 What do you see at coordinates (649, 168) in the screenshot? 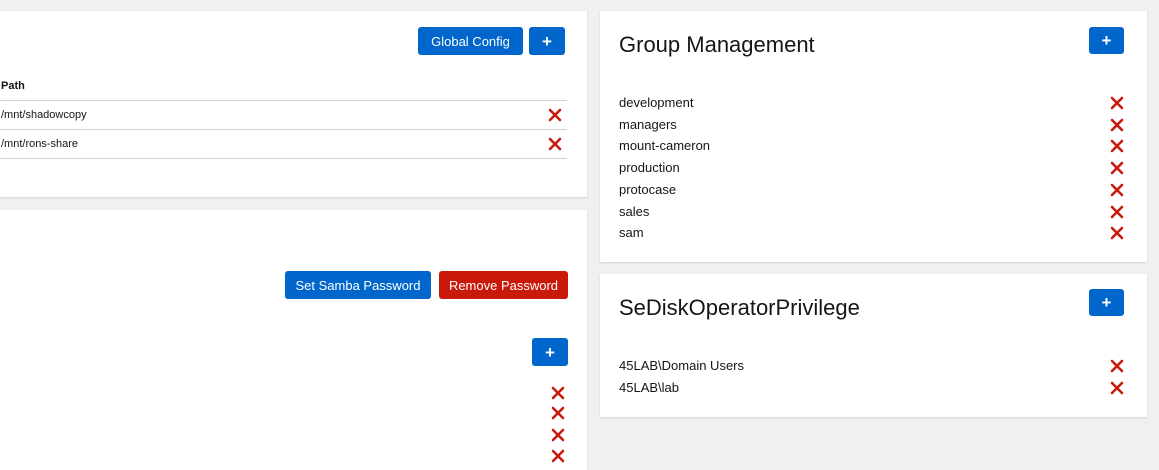
I see `group-list-item: production` at bounding box center [649, 168].